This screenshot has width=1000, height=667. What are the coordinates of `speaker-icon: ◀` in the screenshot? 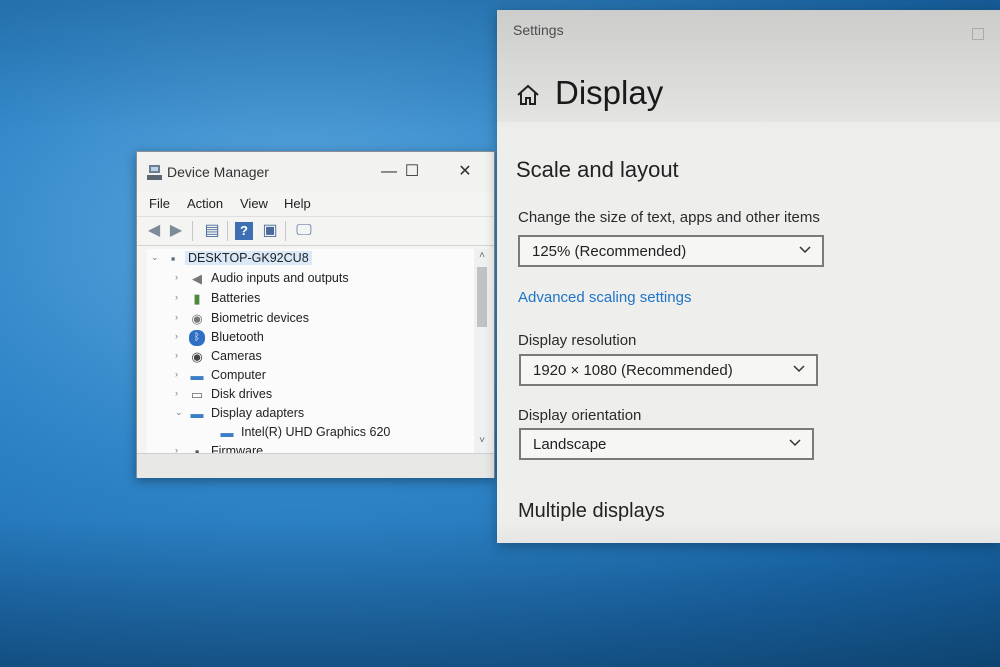 It's located at (197, 278).